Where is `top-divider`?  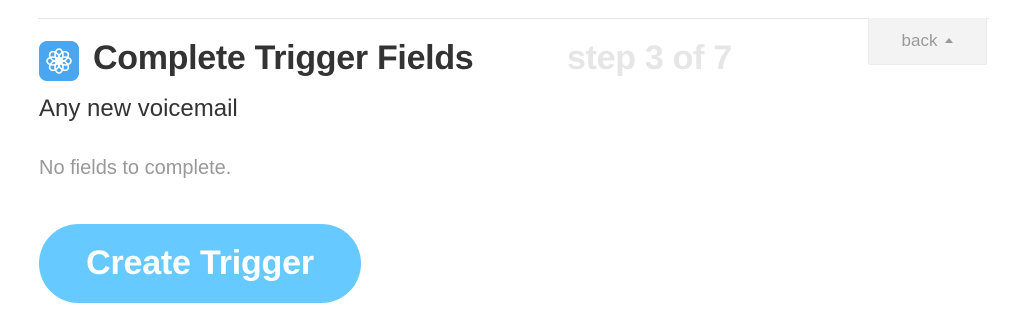 top-divider is located at coordinates (513, 18).